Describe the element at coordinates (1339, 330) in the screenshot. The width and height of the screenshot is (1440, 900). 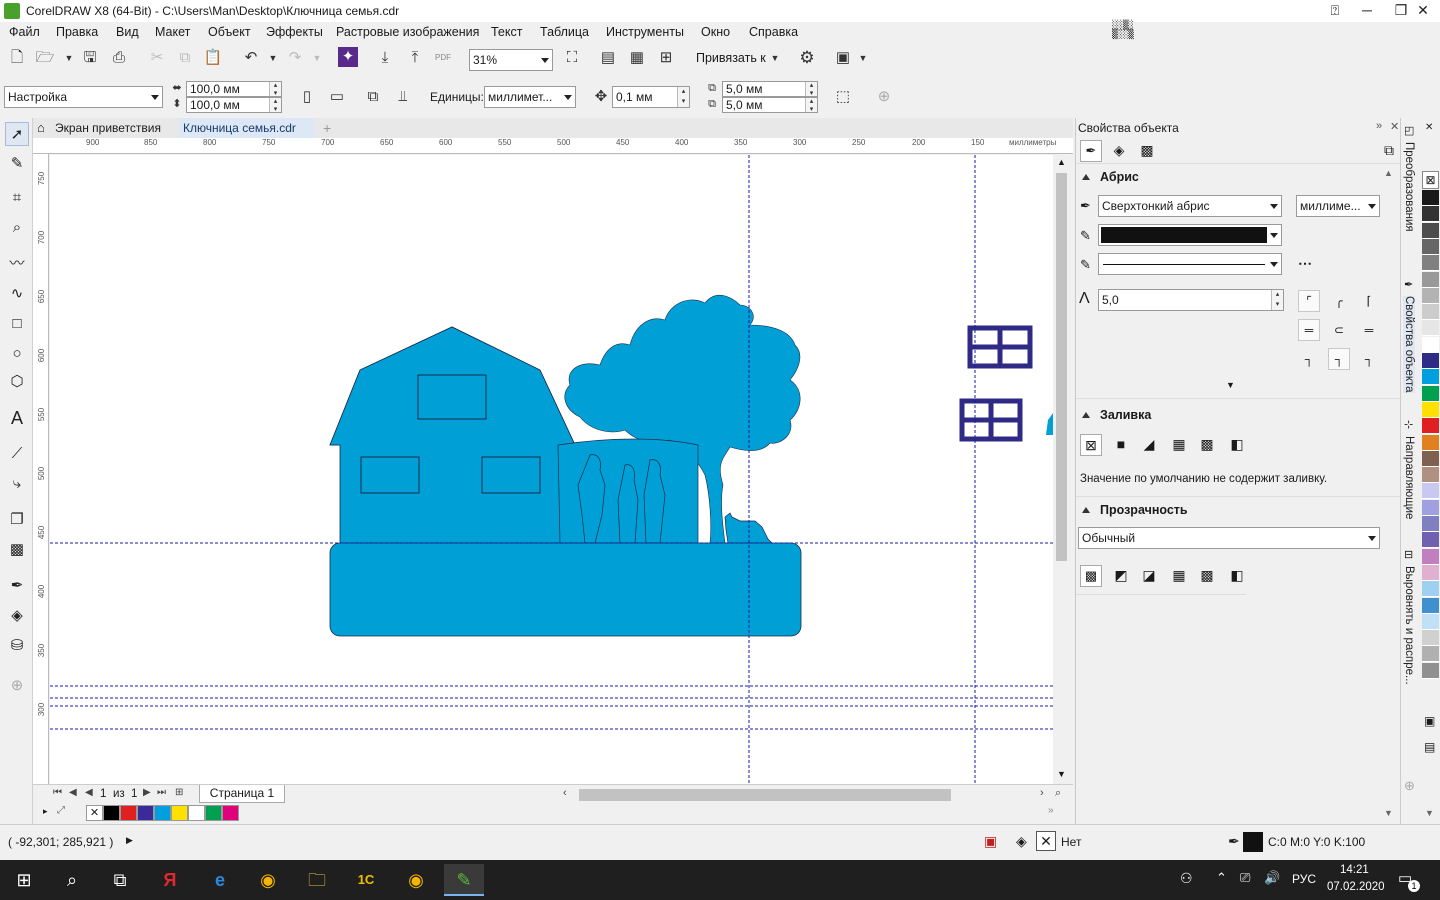
I see `cap-round-button: ⊂` at that location.